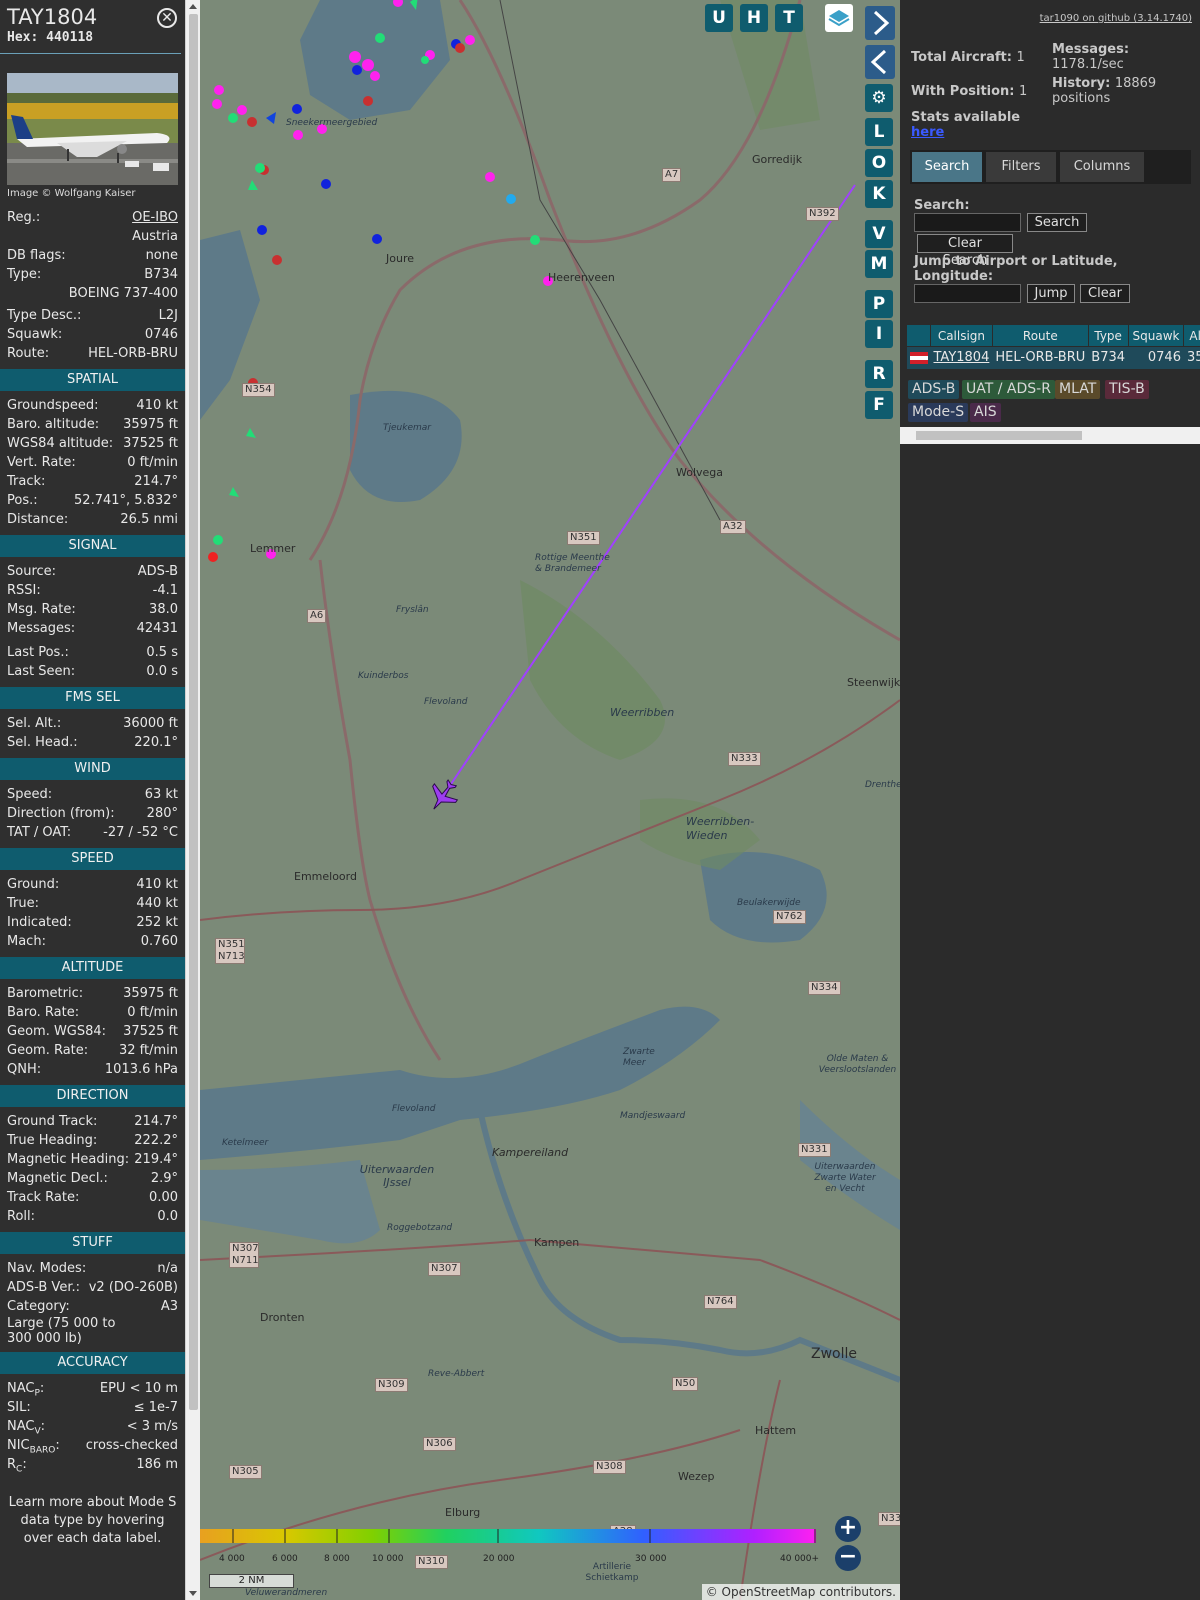  What do you see at coordinates (927, 132) in the screenshot?
I see `stats-link: here` at bounding box center [927, 132].